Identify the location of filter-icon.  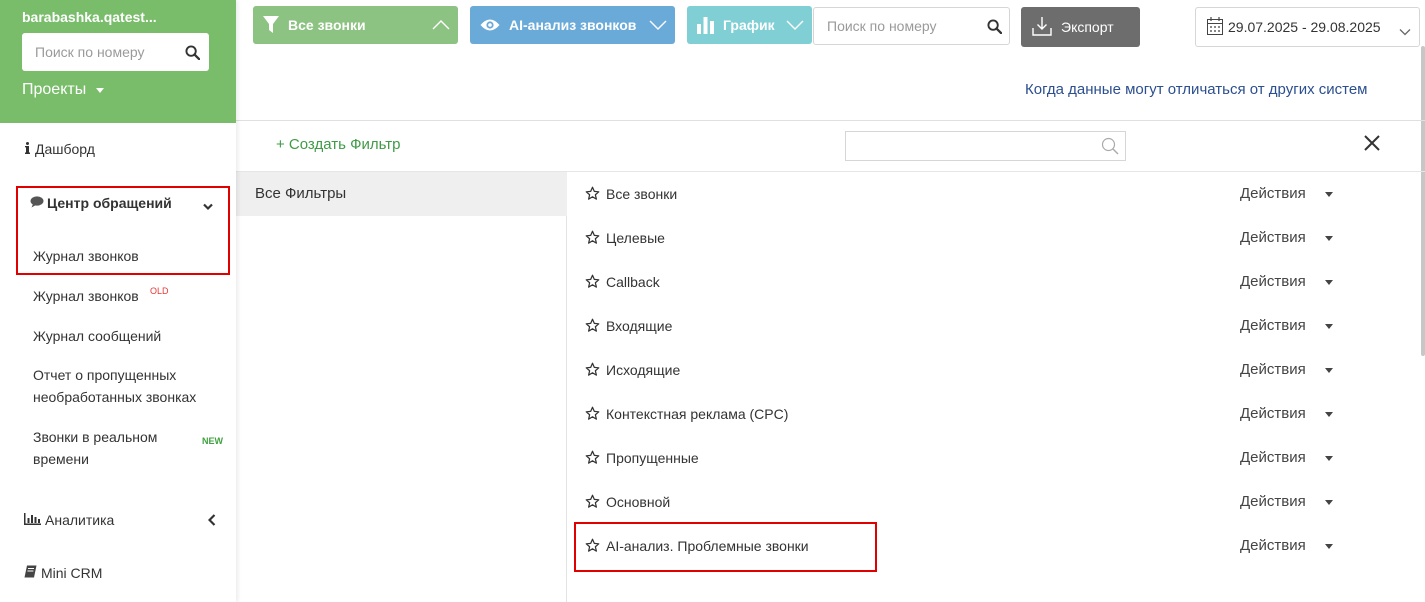
(271, 25).